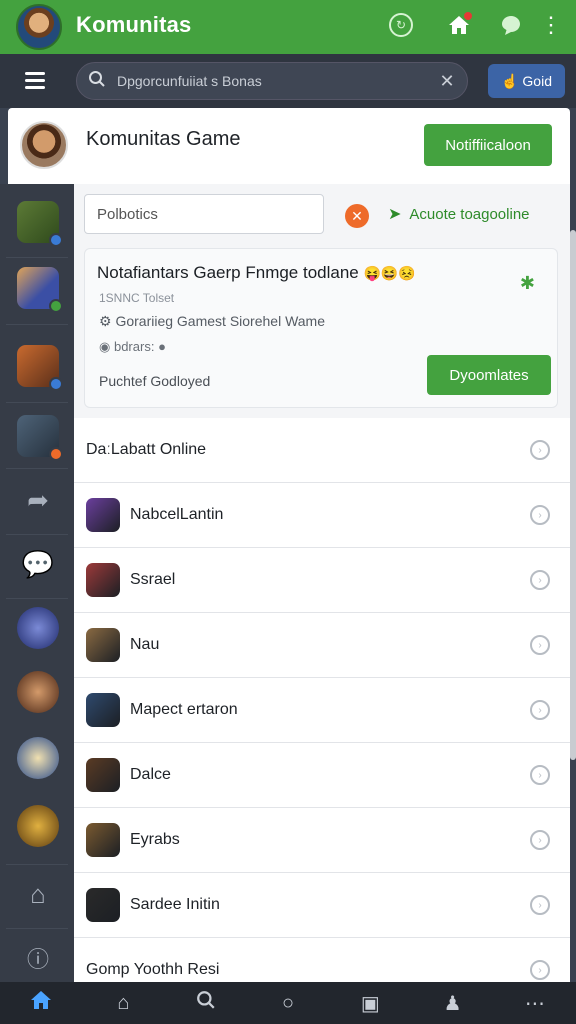 This screenshot has width=576, height=1024. Describe the element at coordinates (134, 24) in the screenshot. I see `app-title: Komunitas` at that location.